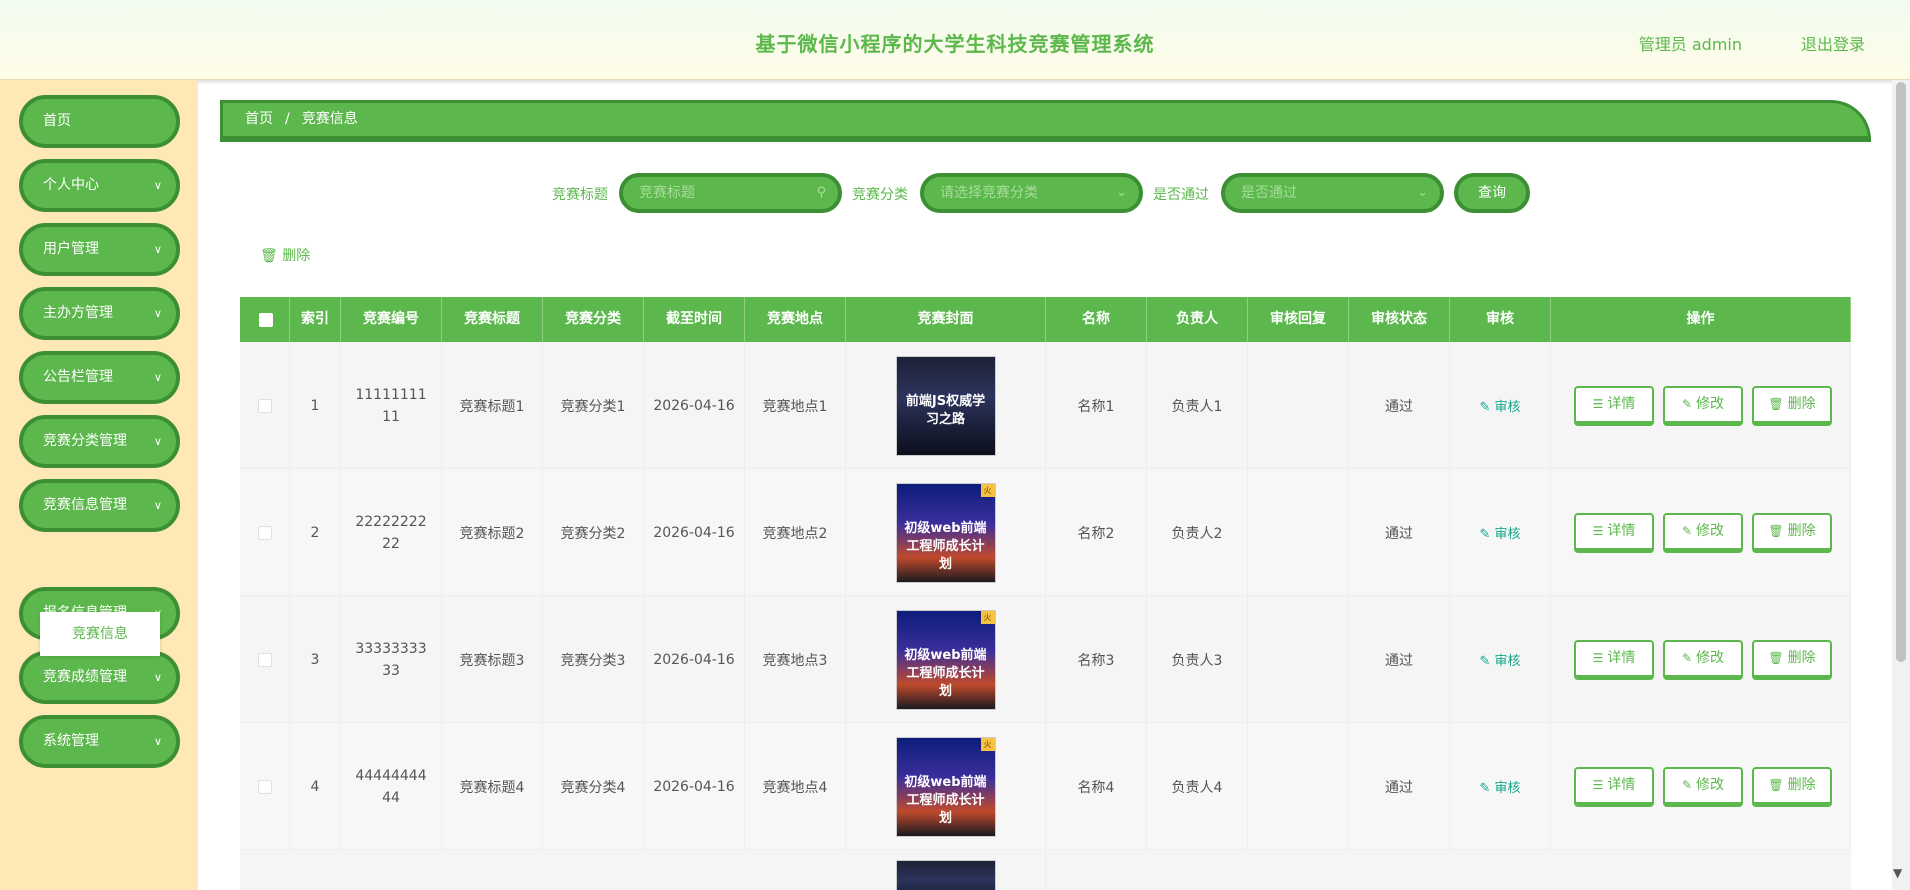  I want to click on cell-cover, so click(946, 870).